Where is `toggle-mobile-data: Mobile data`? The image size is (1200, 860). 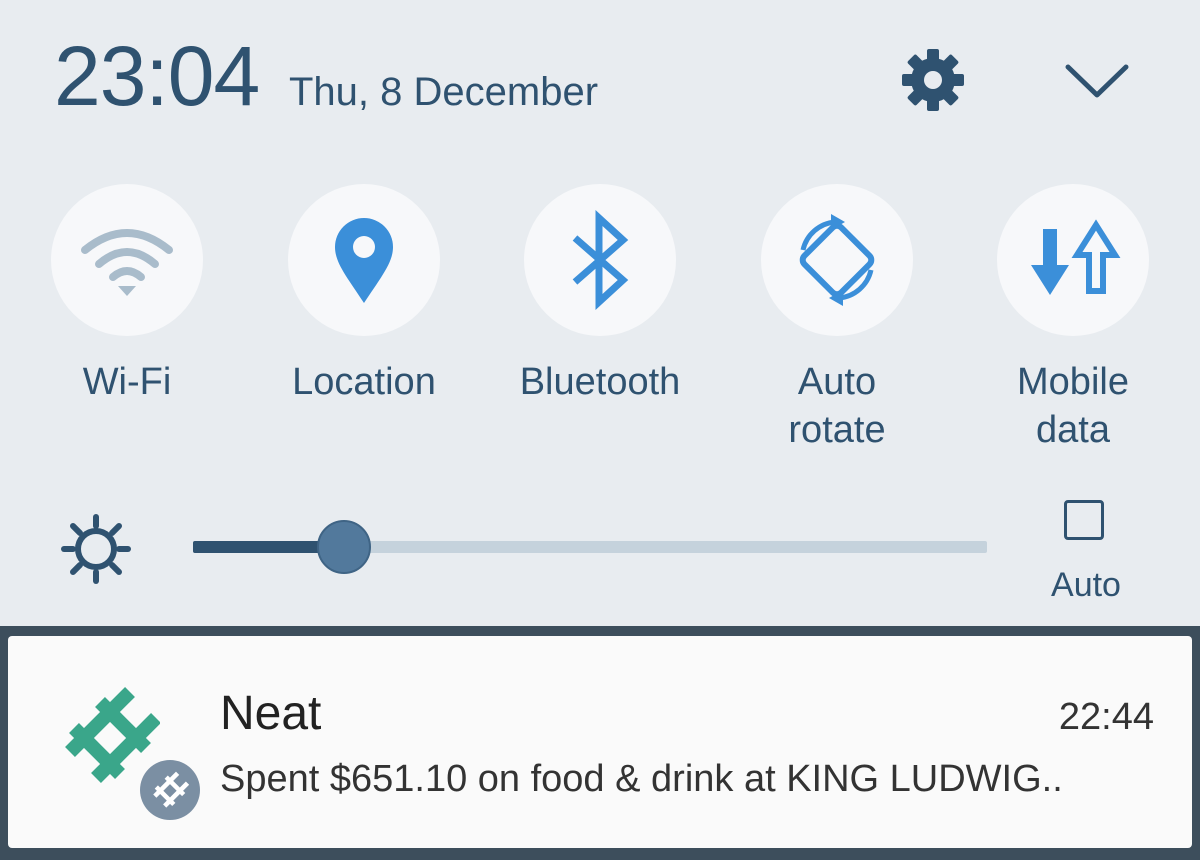 toggle-mobile-data: Mobile data is located at coordinates (1073, 319).